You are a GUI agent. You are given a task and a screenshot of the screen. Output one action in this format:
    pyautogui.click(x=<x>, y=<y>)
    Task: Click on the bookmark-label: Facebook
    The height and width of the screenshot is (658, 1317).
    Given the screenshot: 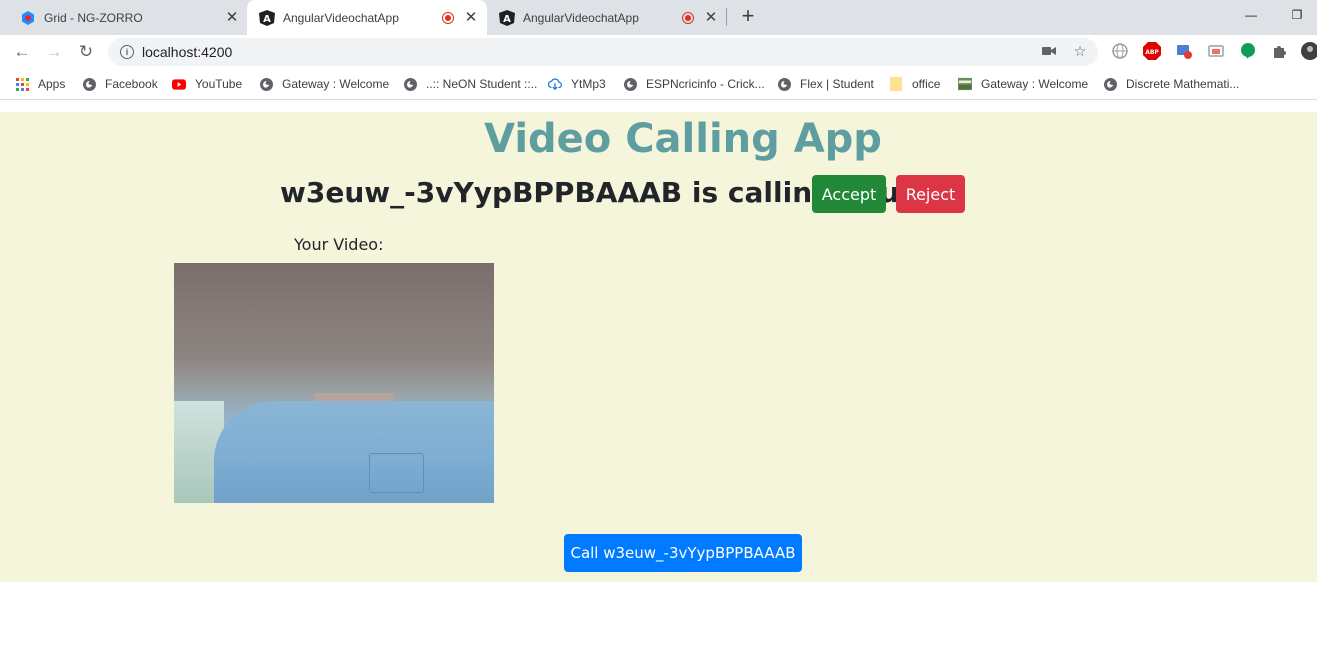 What is the action you would take?
    pyautogui.click(x=131, y=84)
    